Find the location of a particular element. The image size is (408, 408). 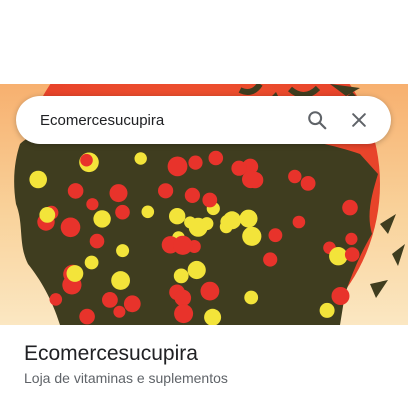

search-input: Ecomercesucupira is located at coordinates (166, 120).